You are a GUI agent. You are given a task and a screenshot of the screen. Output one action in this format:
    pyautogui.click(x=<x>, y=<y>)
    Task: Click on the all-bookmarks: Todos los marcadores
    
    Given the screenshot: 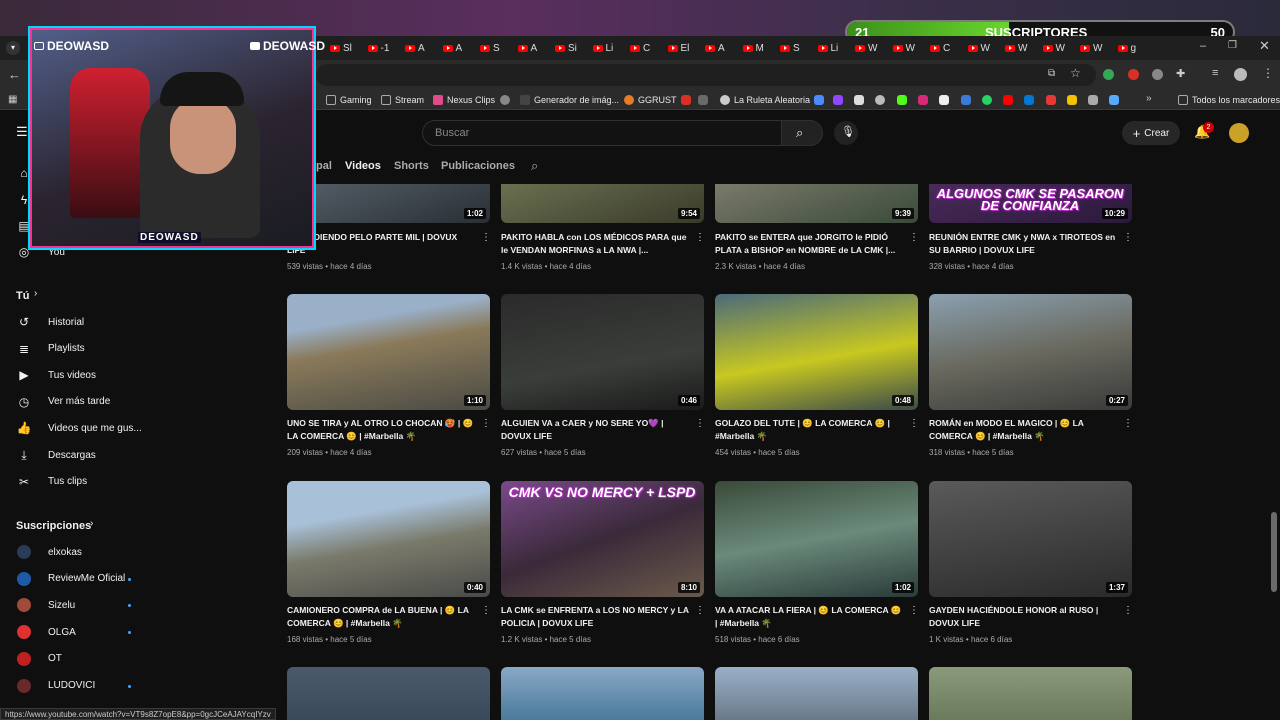 What is the action you would take?
    pyautogui.click(x=1229, y=100)
    